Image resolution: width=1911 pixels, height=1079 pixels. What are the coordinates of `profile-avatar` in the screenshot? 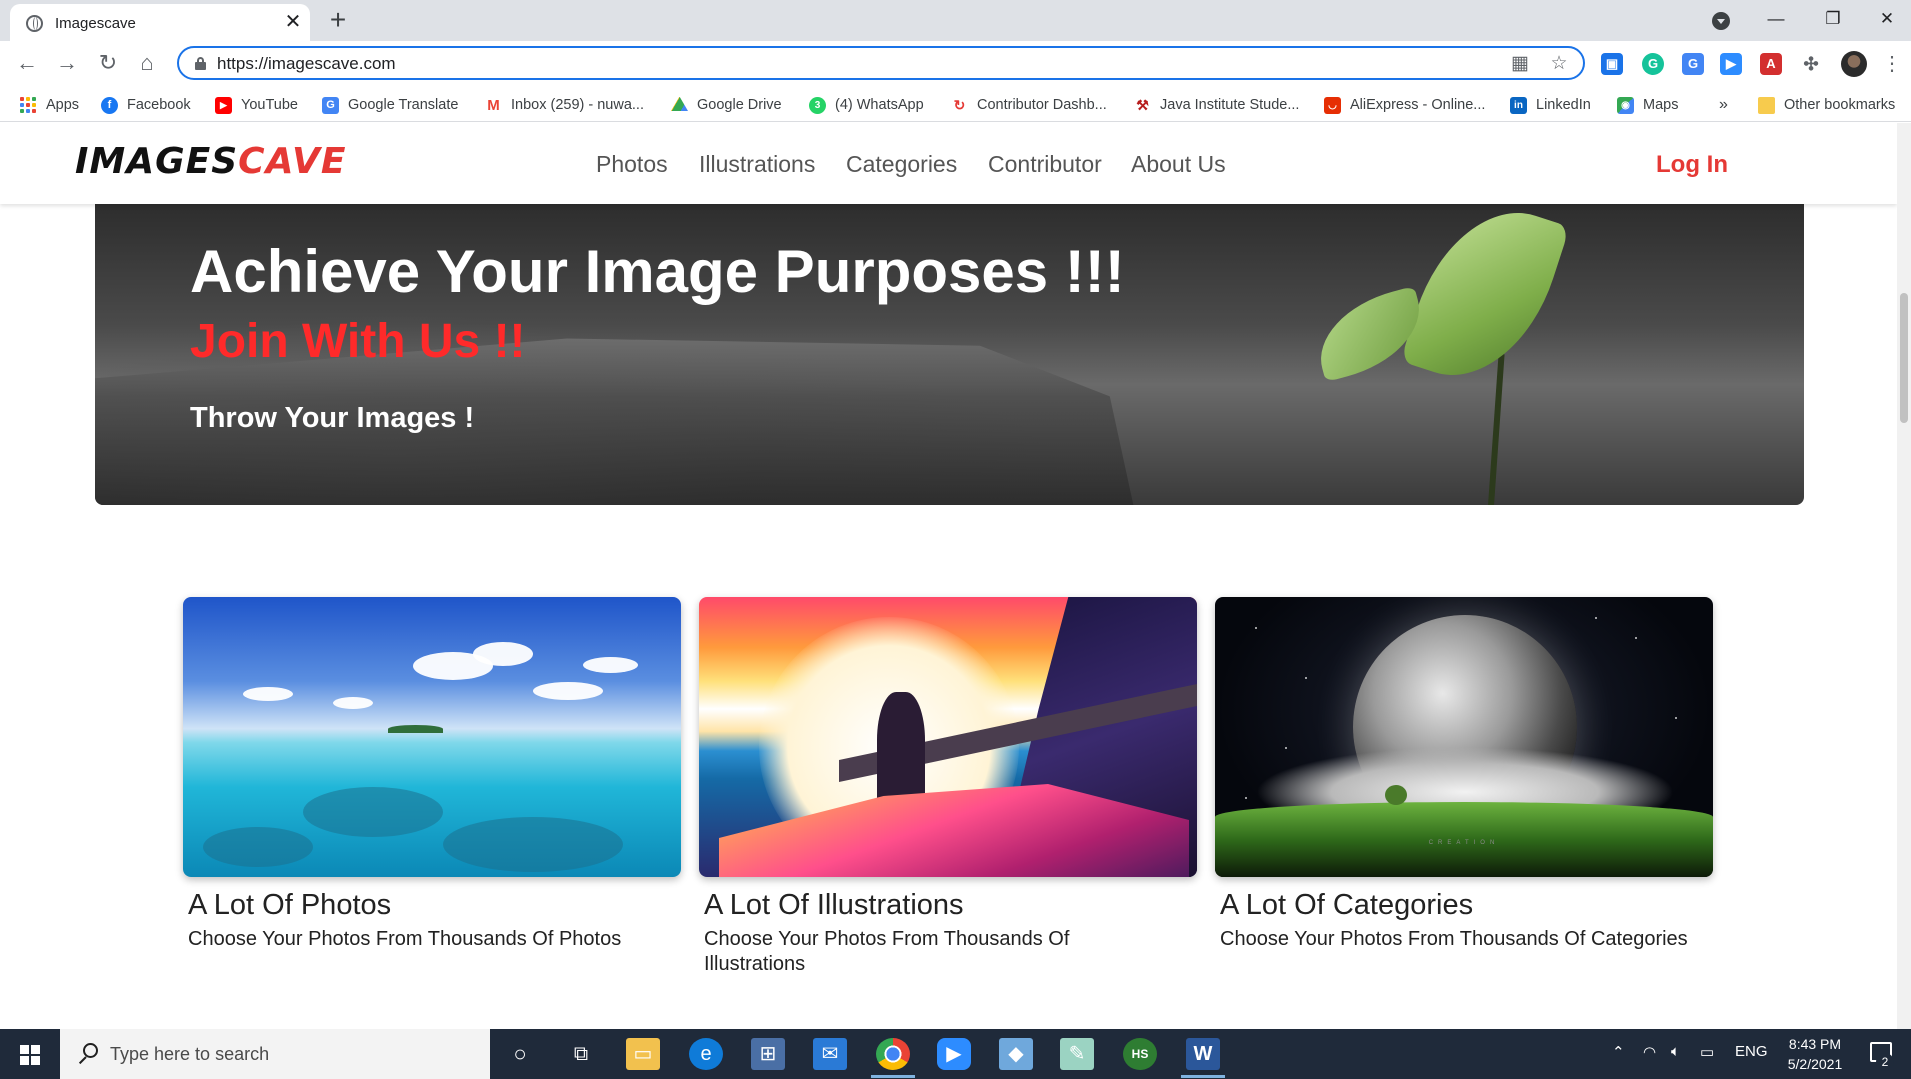 It's located at (1854, 64).